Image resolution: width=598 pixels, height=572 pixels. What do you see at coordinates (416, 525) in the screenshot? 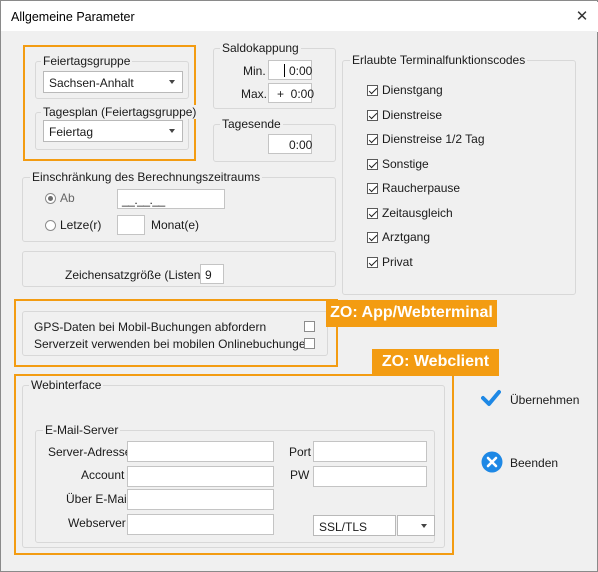
I see `ssl-secondary-select` at bounding box center [416, 525].